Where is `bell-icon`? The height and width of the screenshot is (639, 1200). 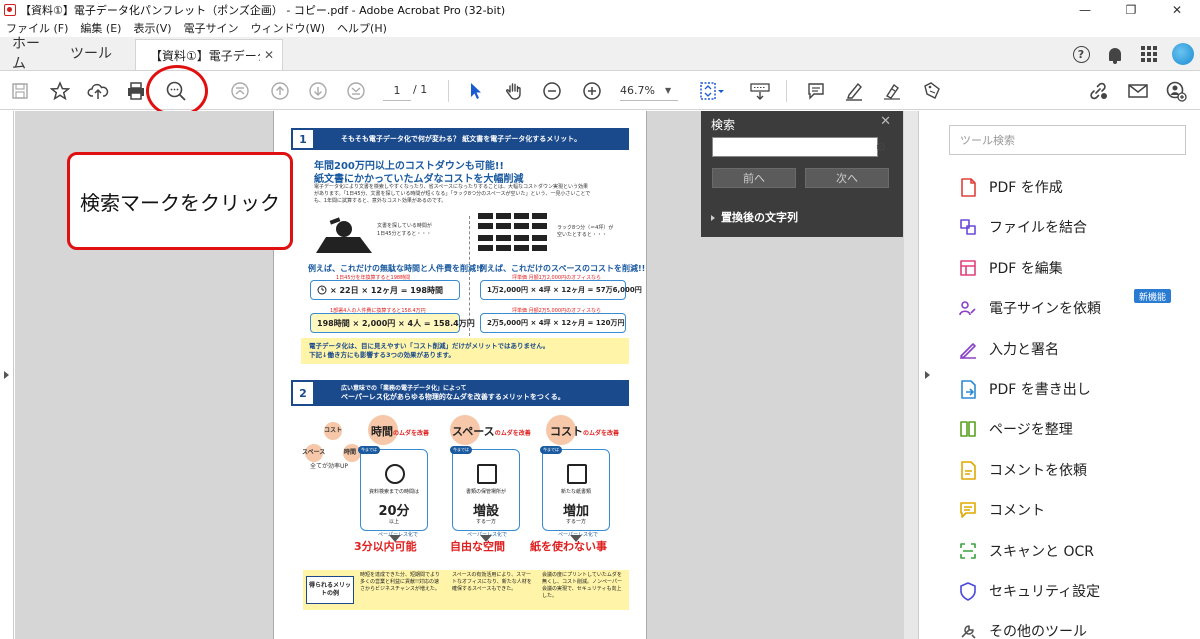
bell-icon is located at coordinates (1115, 55).